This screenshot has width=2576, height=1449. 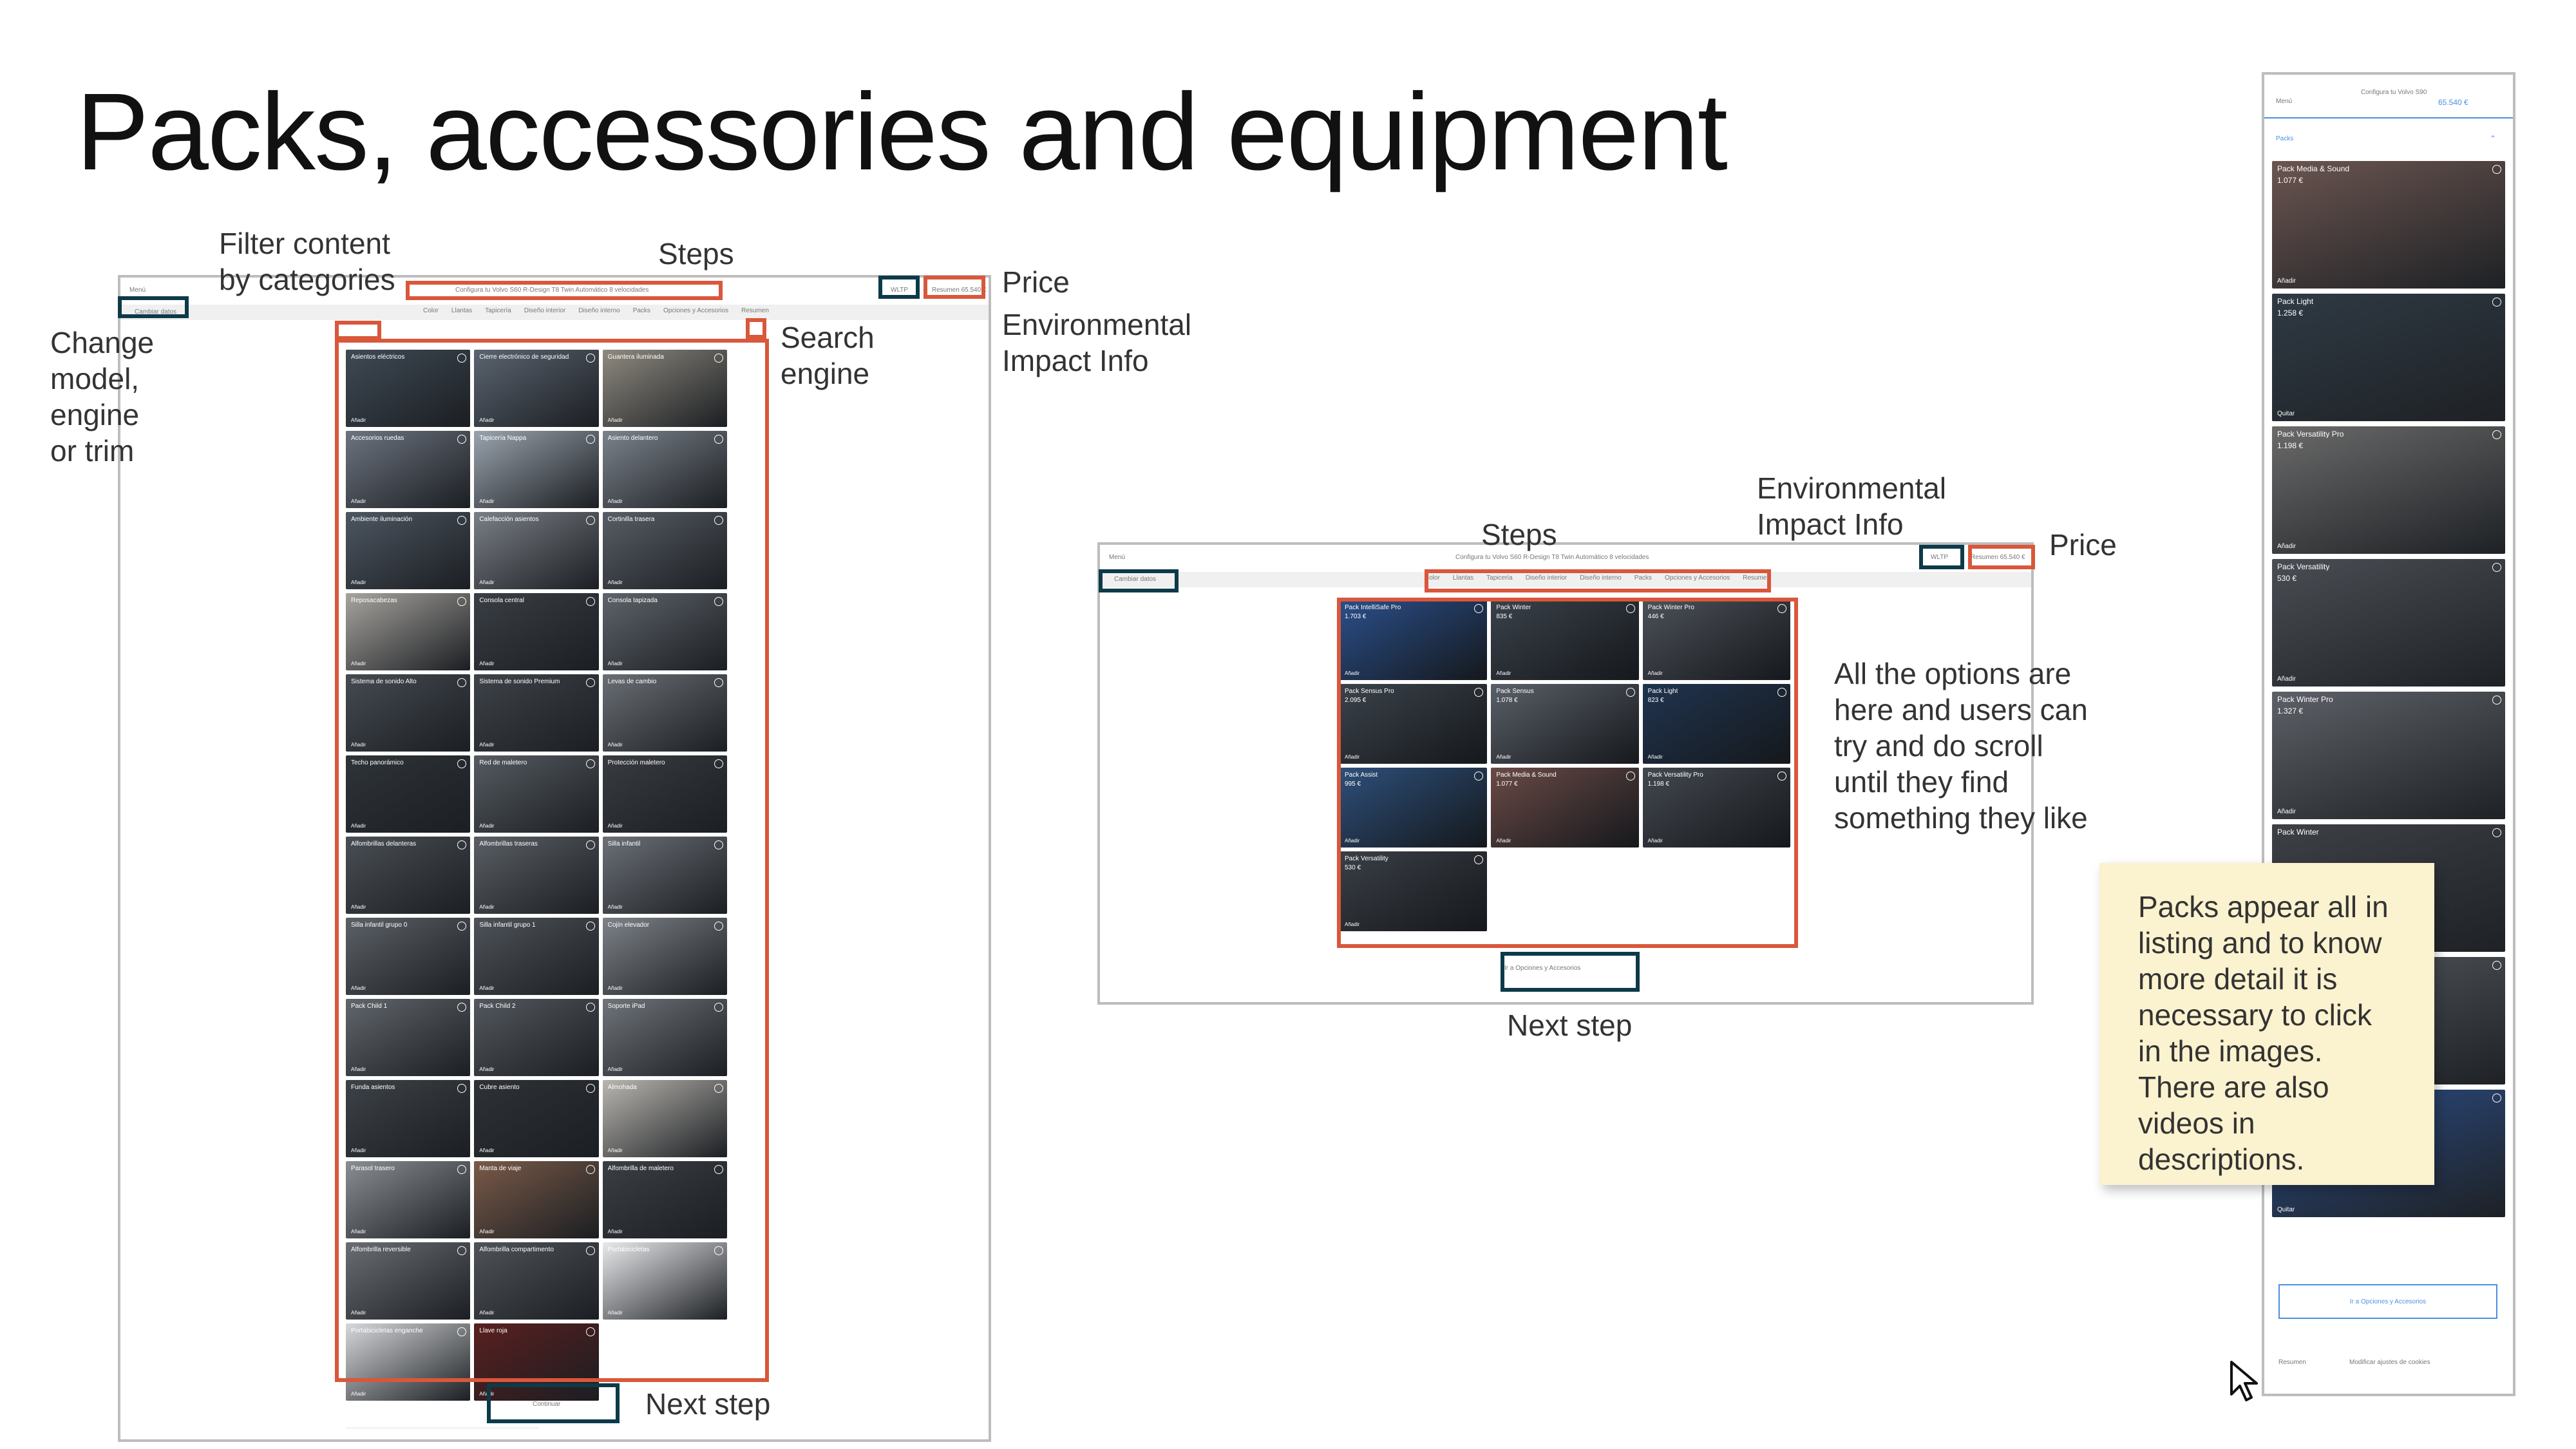 What do you see at coordinates (564, 290) in the screenshot?
I see `highlight-steps` at bounding box center [564, 290].